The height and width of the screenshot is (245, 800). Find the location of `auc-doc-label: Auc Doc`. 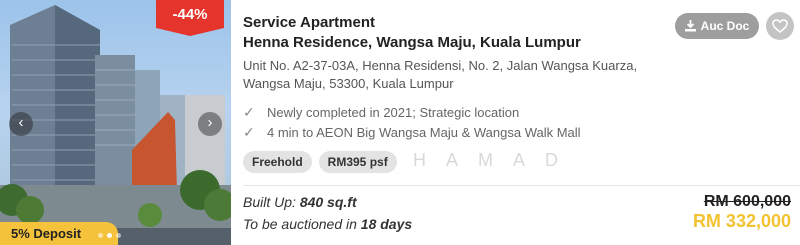

auc-doc-label: Auc Doc is located at coordinates (725, 26).